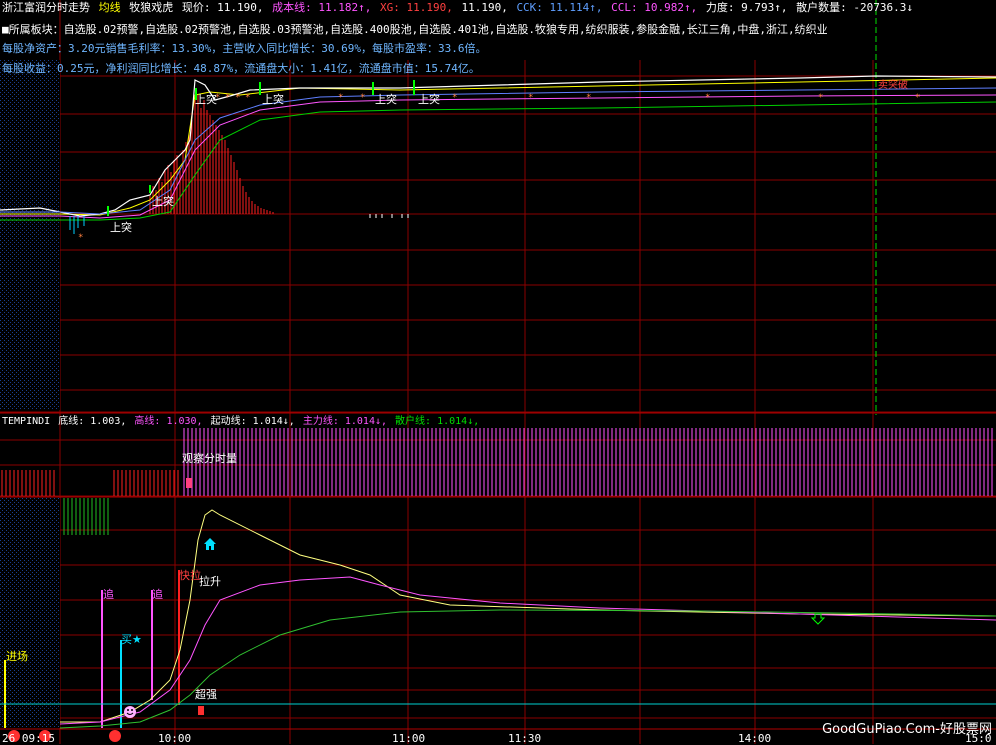 This screenshot has height=745, width=996. Describe the element at coordinates (201, 710) in the screenshot. I see `strong-marker` at that location.